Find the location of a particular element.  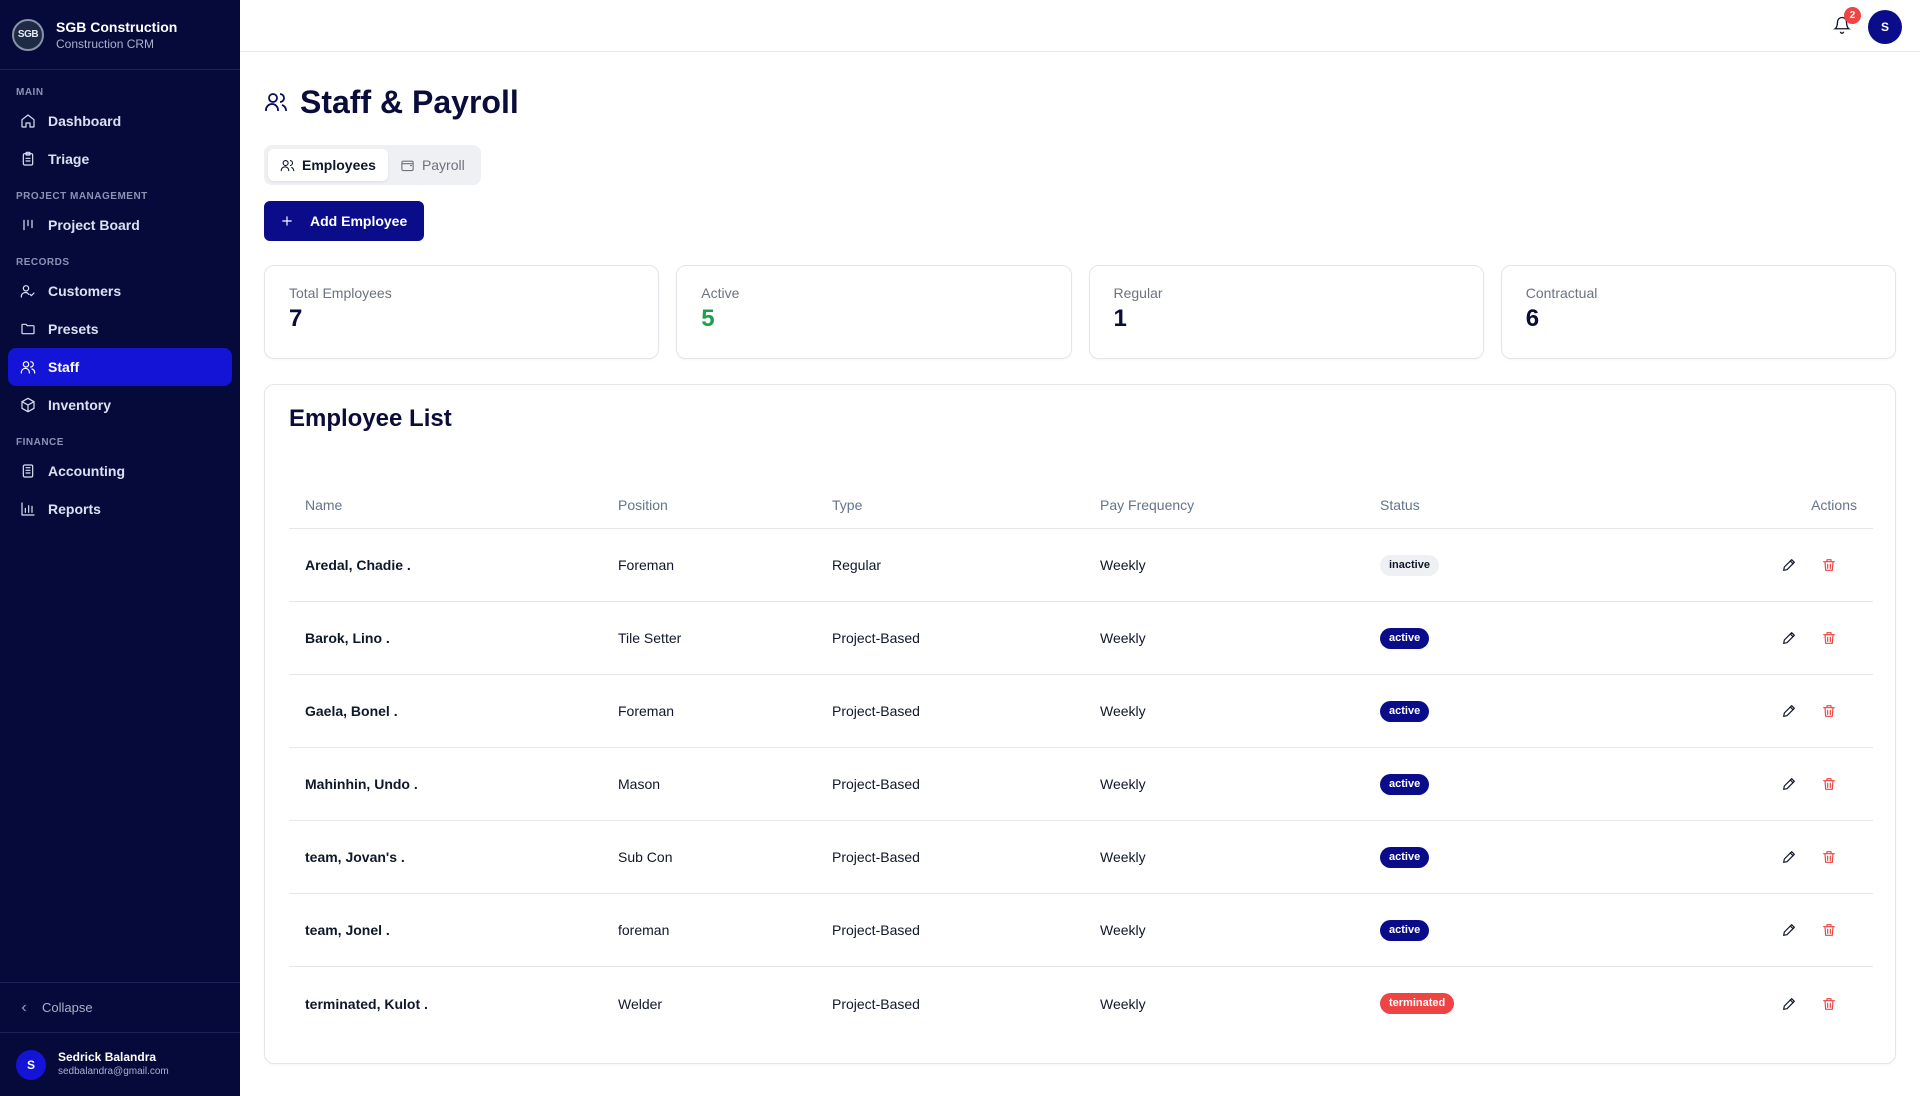

stat-card-regular: Regular 1 is located at coordinates (1286, 312).